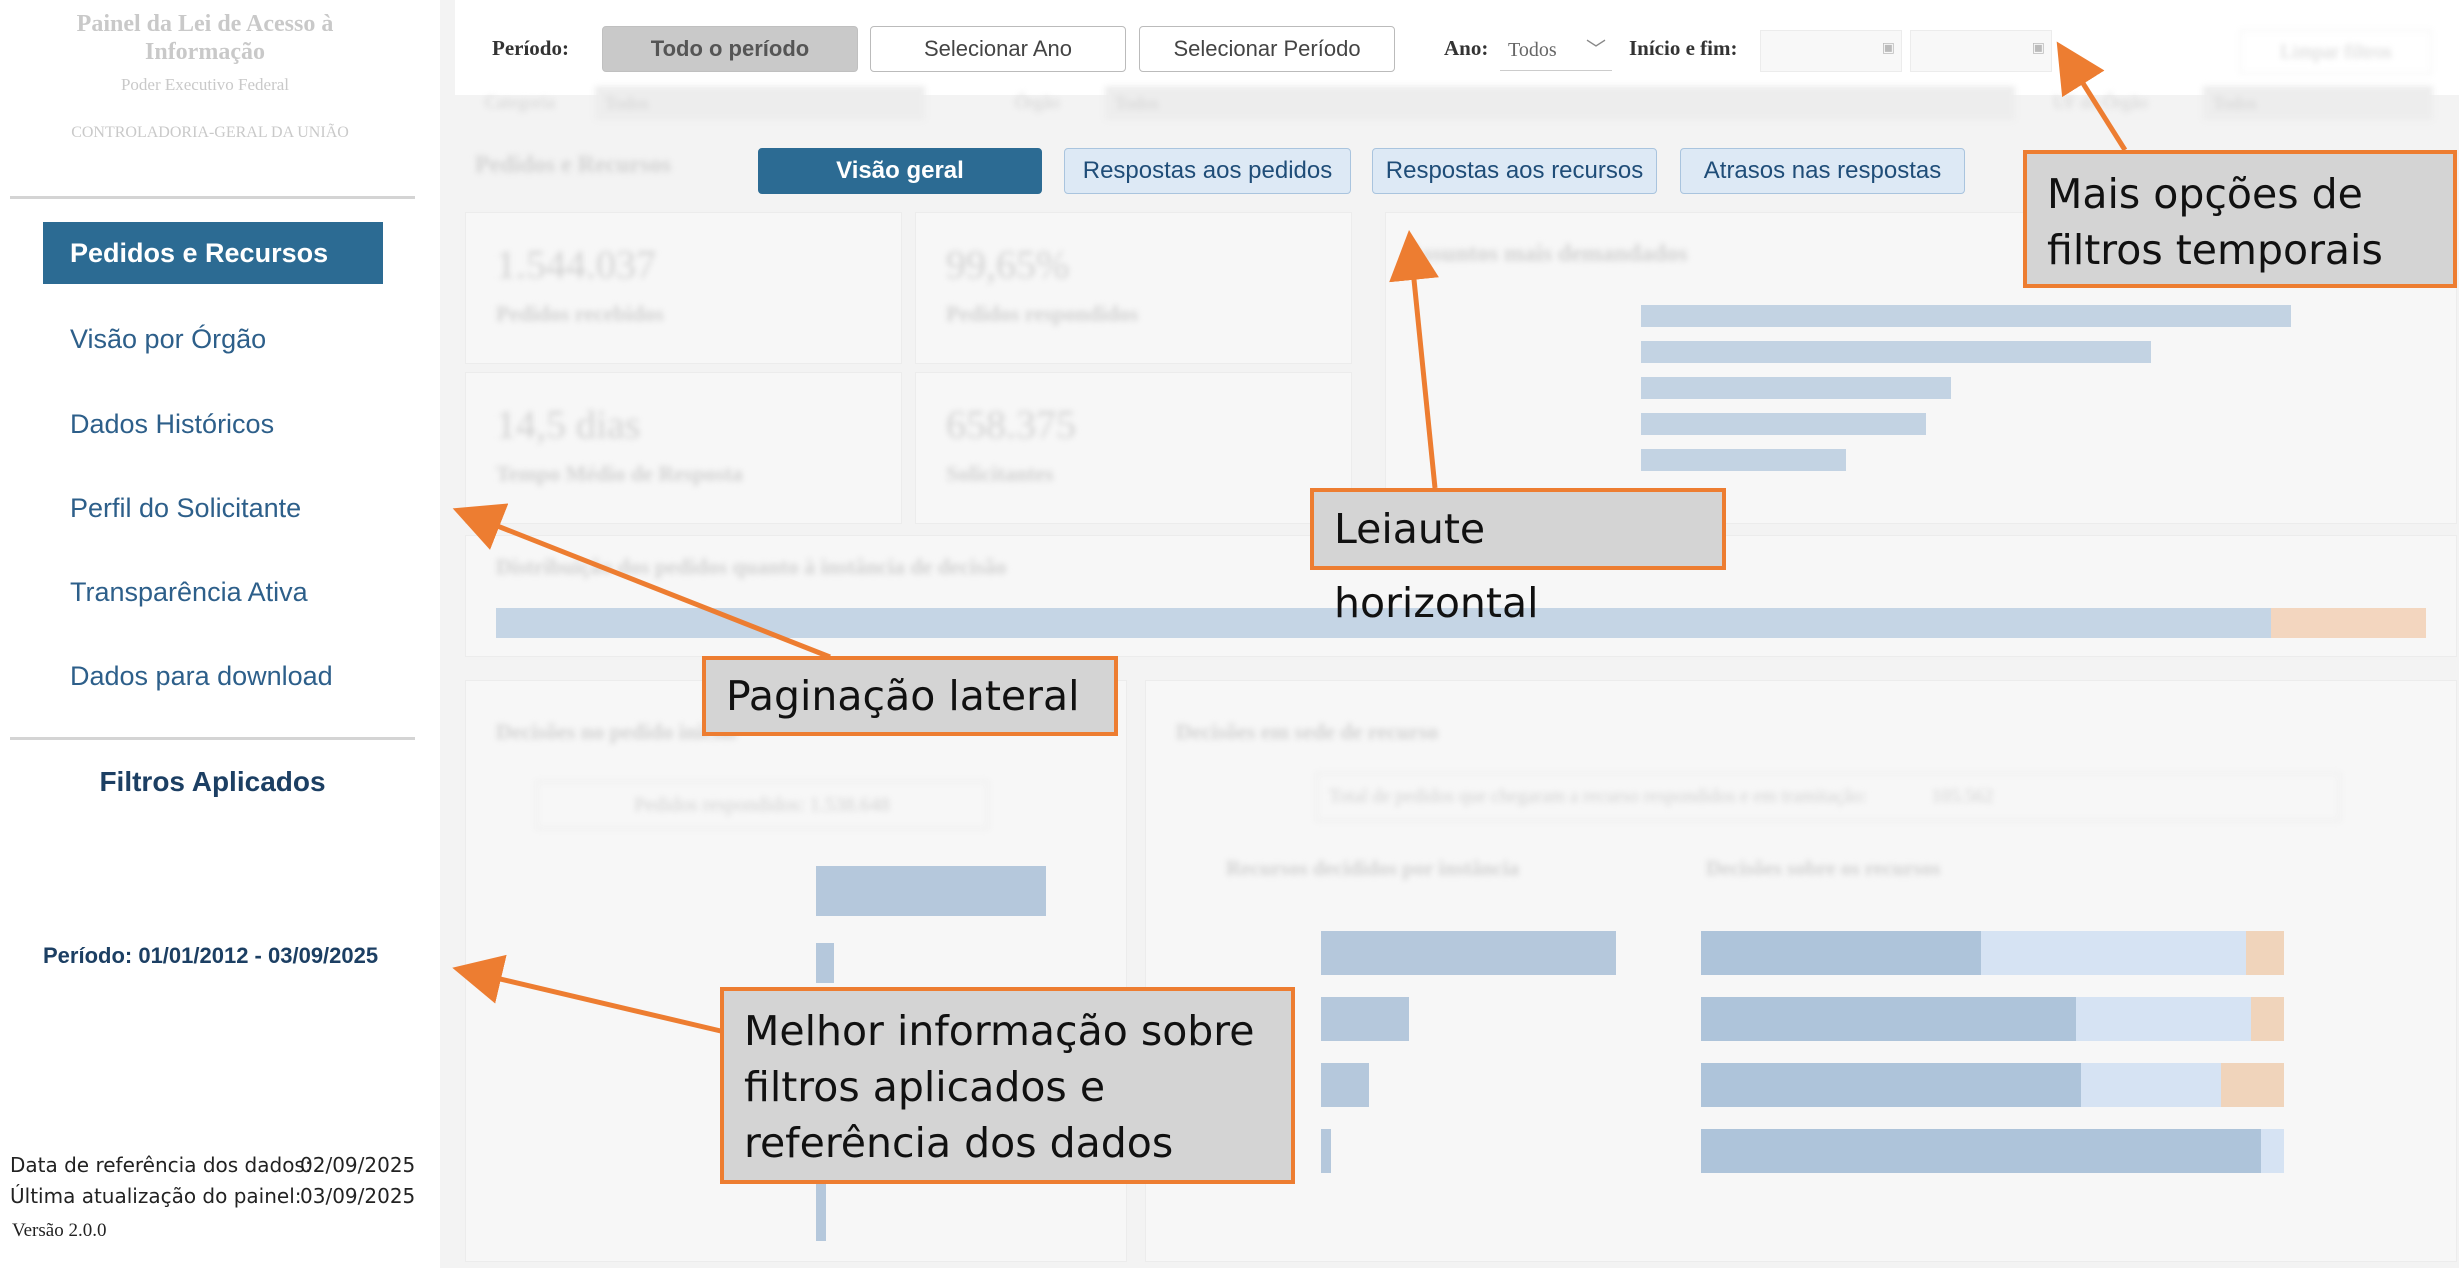  I want to click on chevron-down-icon: ﹀, so click(1596, 50).